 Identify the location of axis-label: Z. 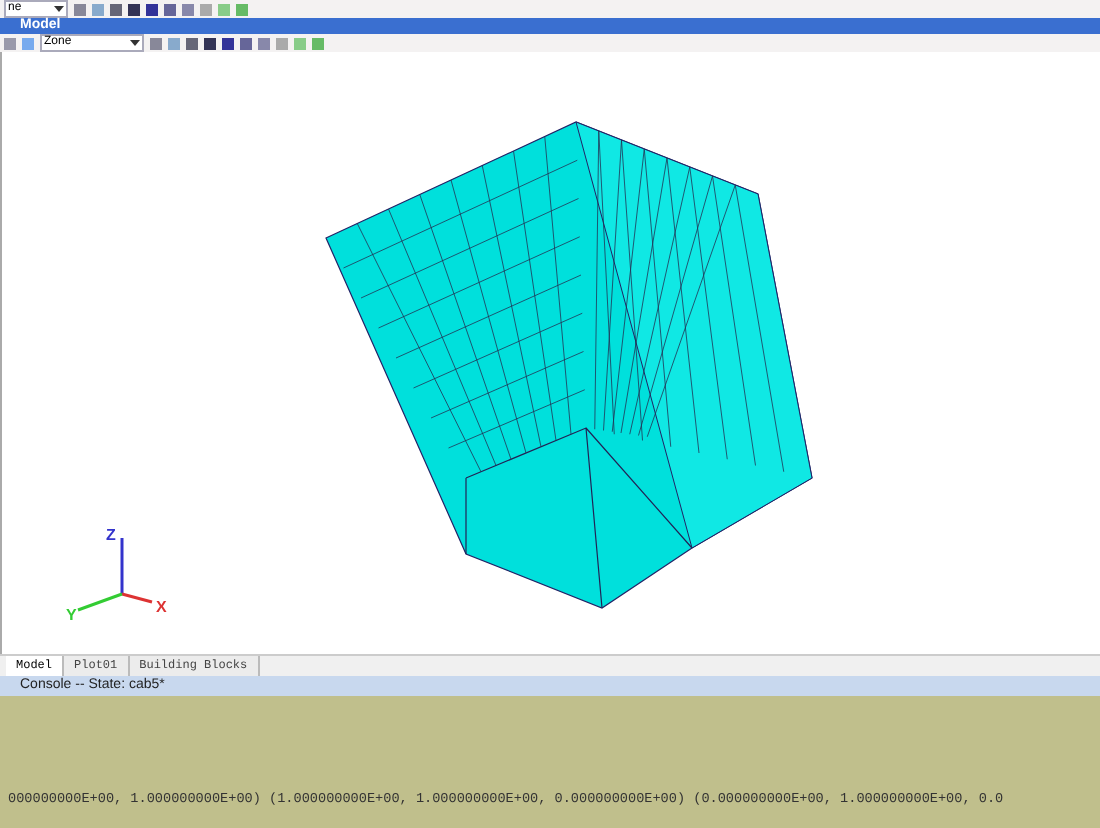
(111, 535).